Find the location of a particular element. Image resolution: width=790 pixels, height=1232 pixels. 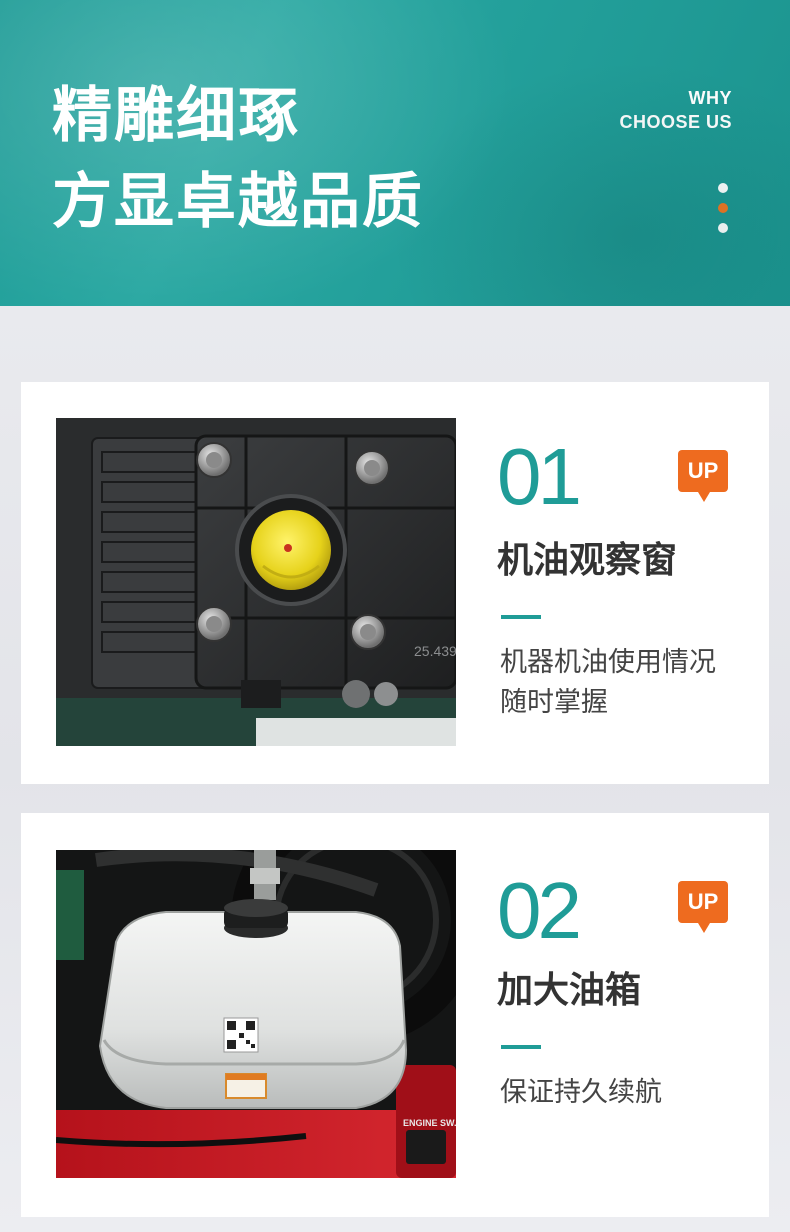

choose-us-label: CHOOSE US is located at coordinates (675, 122).